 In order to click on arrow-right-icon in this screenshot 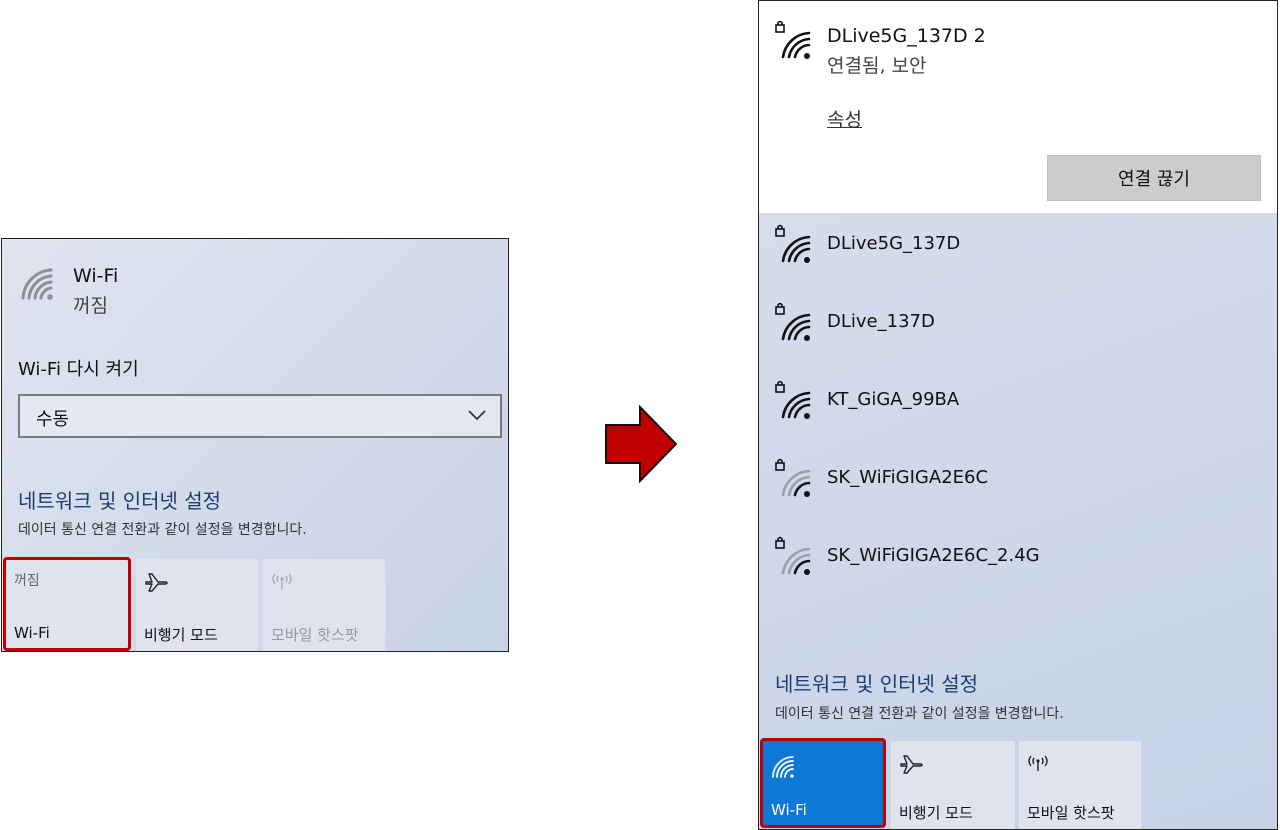, I will do `click(641, 445)`.